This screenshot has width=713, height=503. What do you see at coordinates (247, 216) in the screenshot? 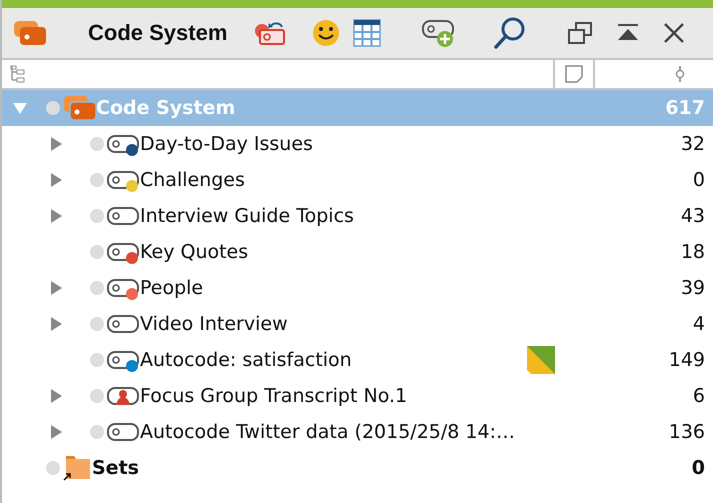
I see `code-label: Interview Guide Topics` at bounding box center [247, 216].